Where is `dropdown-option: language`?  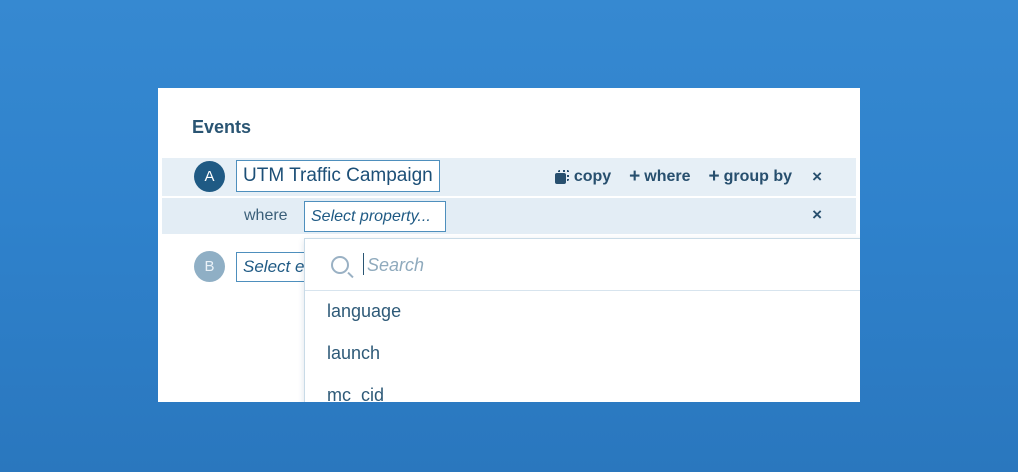 dropdown-option: language is located at coordinates (364, 311).